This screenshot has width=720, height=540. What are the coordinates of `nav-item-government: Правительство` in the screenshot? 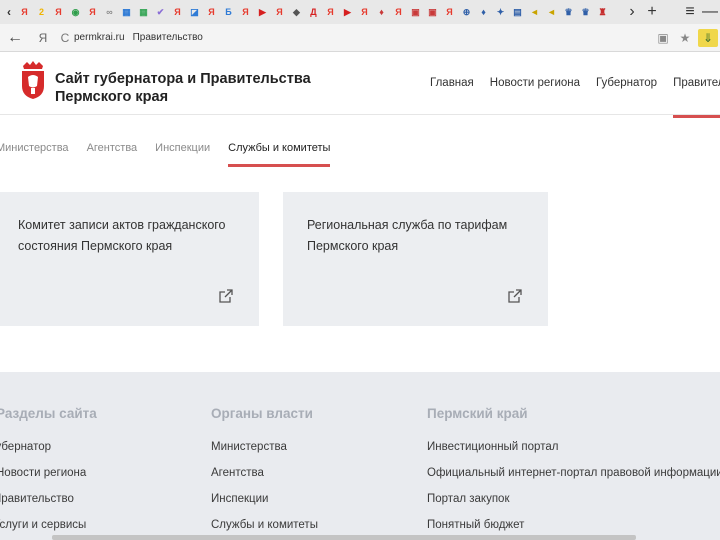 It's located at (696, 97).